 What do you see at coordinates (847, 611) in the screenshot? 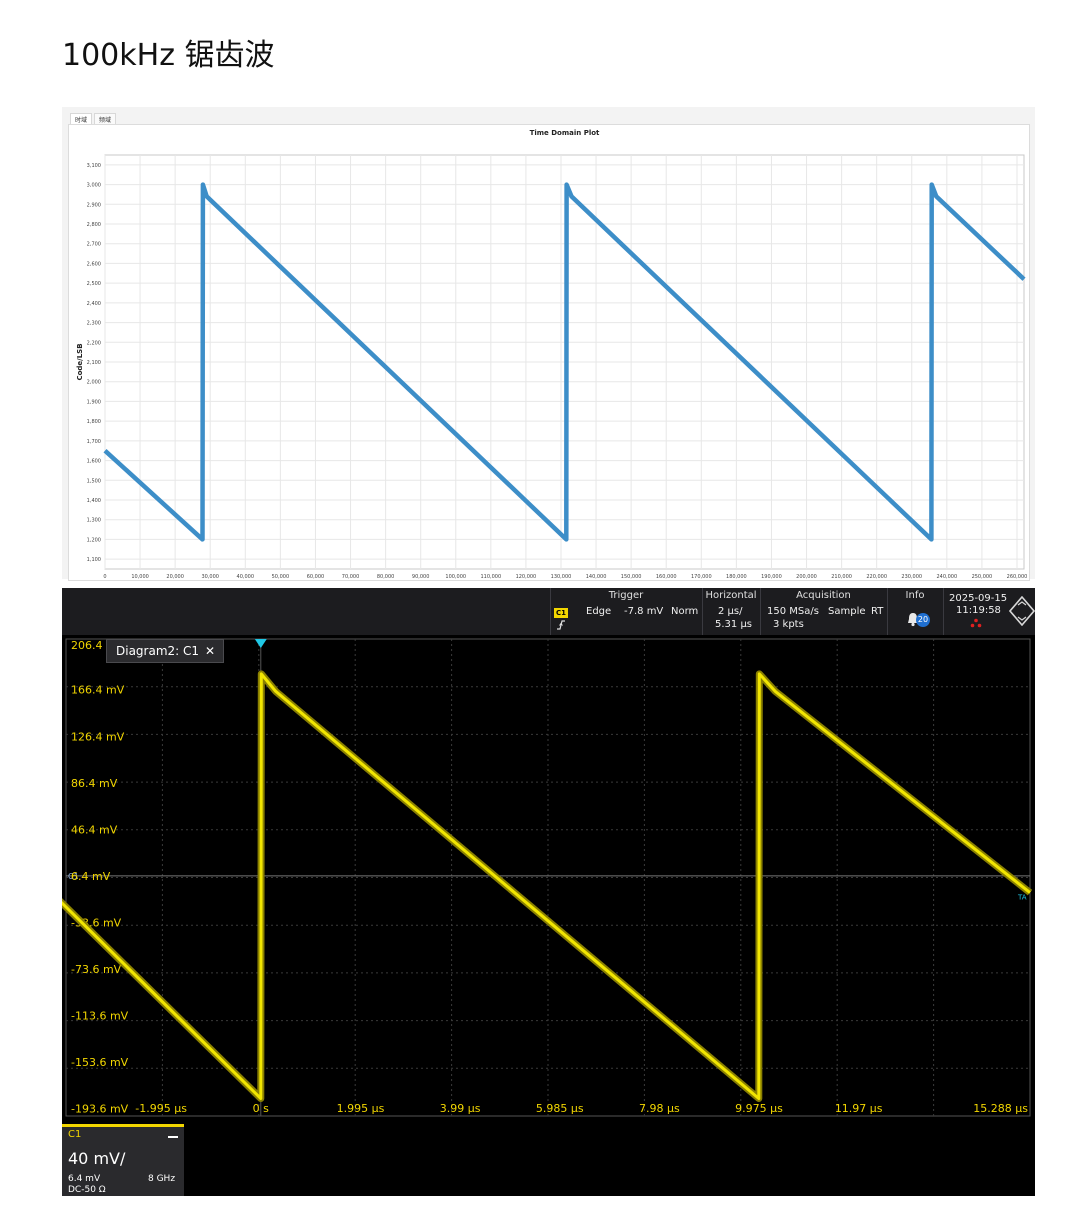
I see `acquisition-mode: Sample` at bounding box center [847, 611].